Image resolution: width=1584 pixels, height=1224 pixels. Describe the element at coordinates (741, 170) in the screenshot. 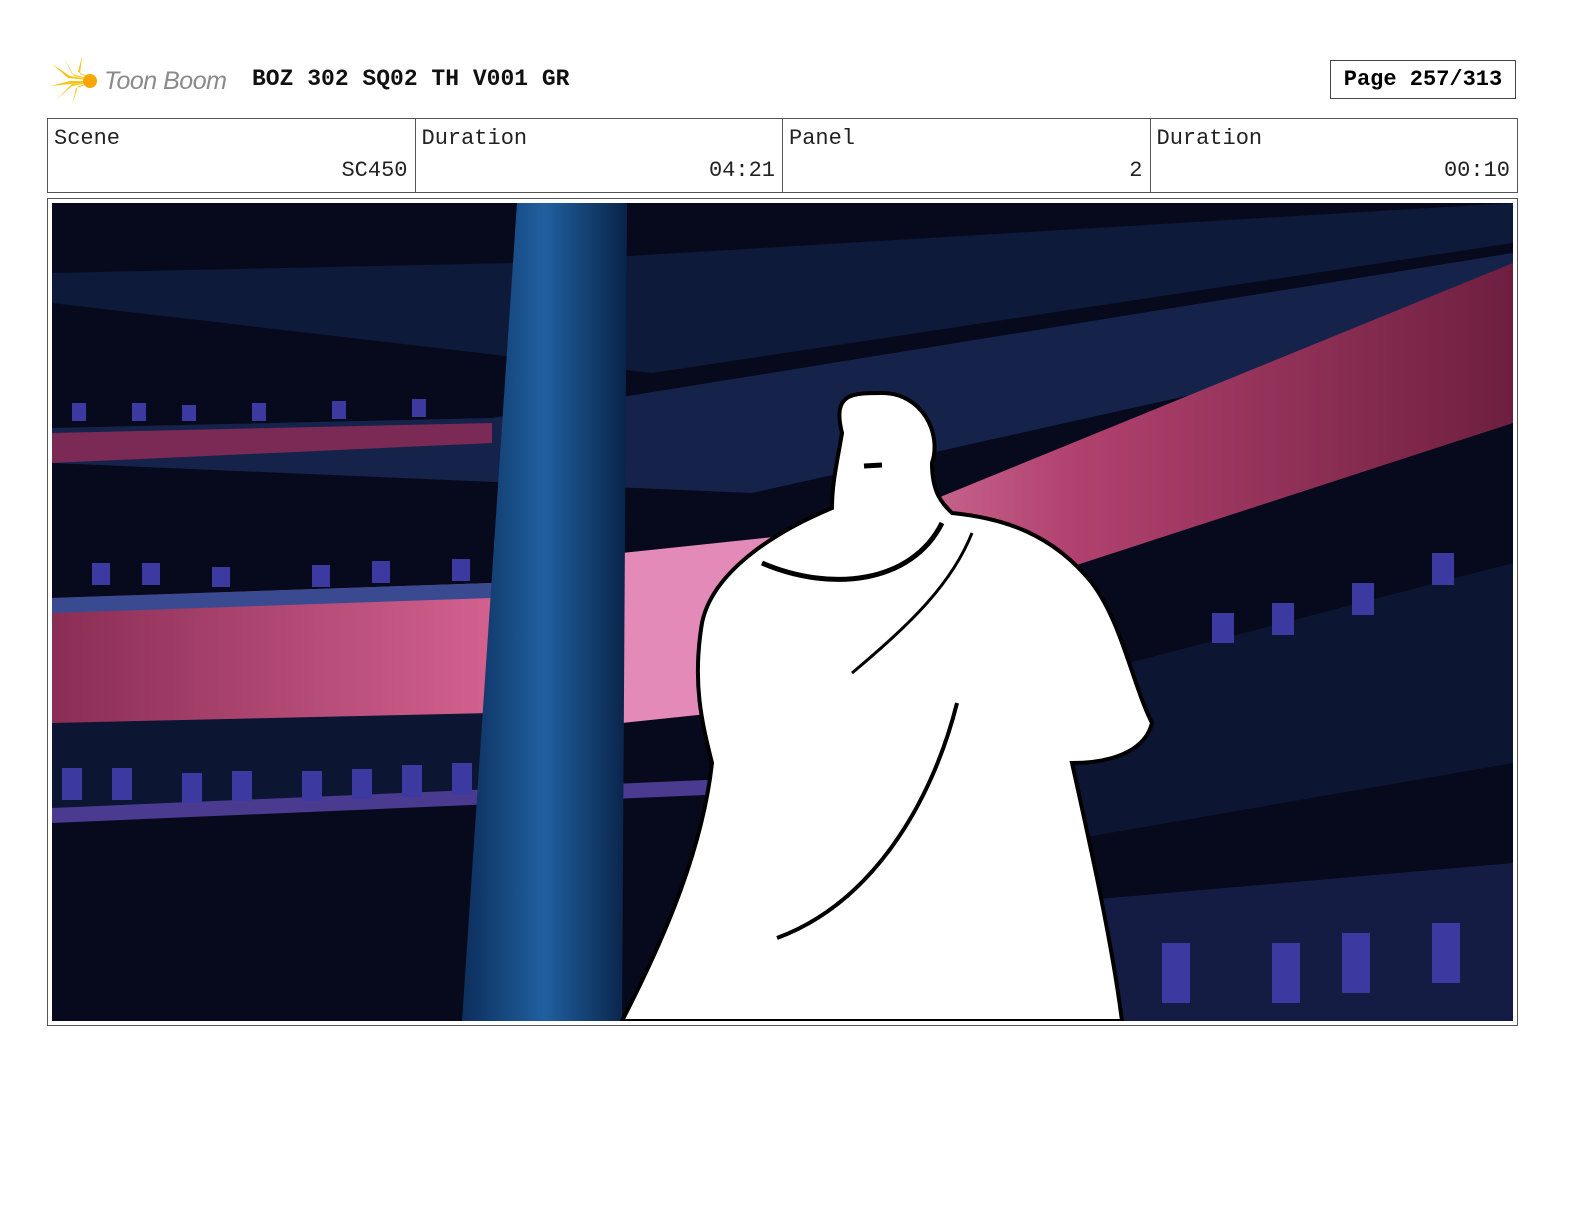

I see `scene-duration-value: 04:21` at that location.